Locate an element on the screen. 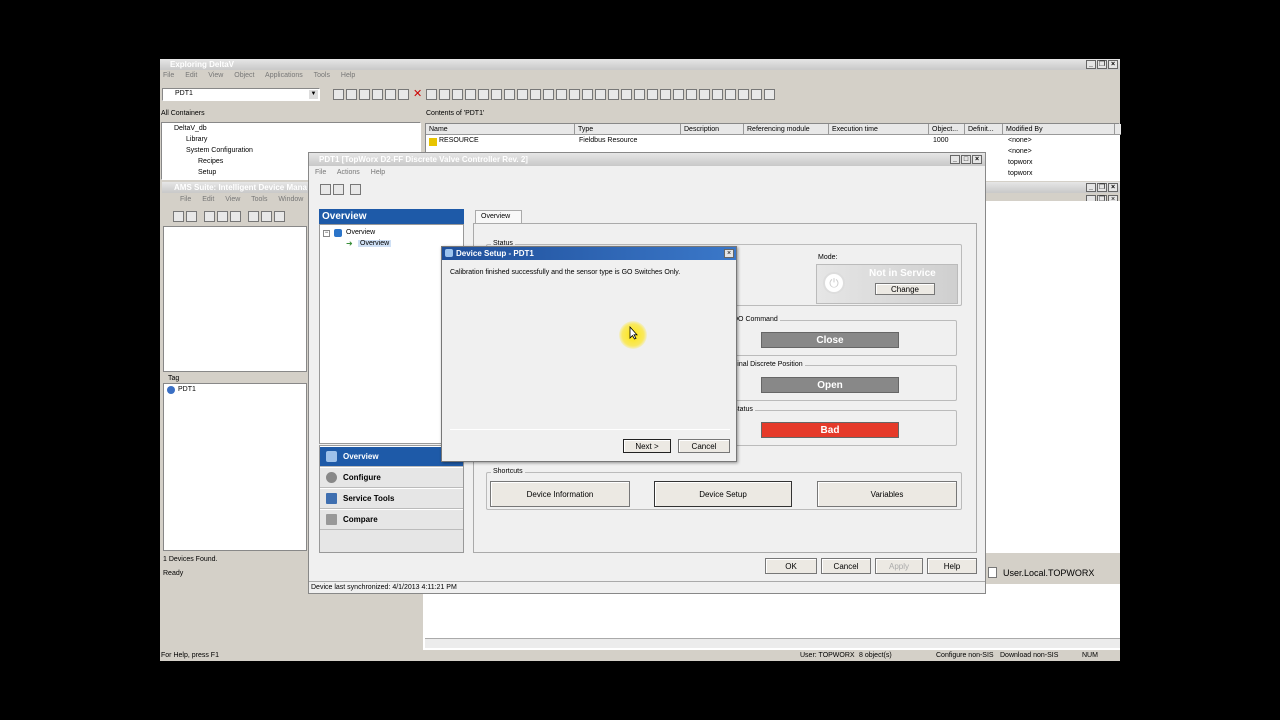 This screenshot has width=1280, height=720. column-name: Name is located at coordinates (500, 129).